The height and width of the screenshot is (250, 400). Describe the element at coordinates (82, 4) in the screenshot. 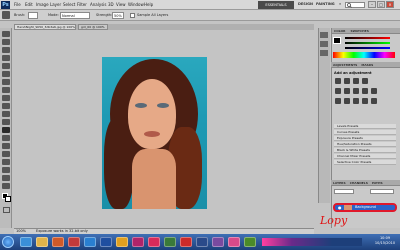

I see `menu-filter: Filter` at that location.